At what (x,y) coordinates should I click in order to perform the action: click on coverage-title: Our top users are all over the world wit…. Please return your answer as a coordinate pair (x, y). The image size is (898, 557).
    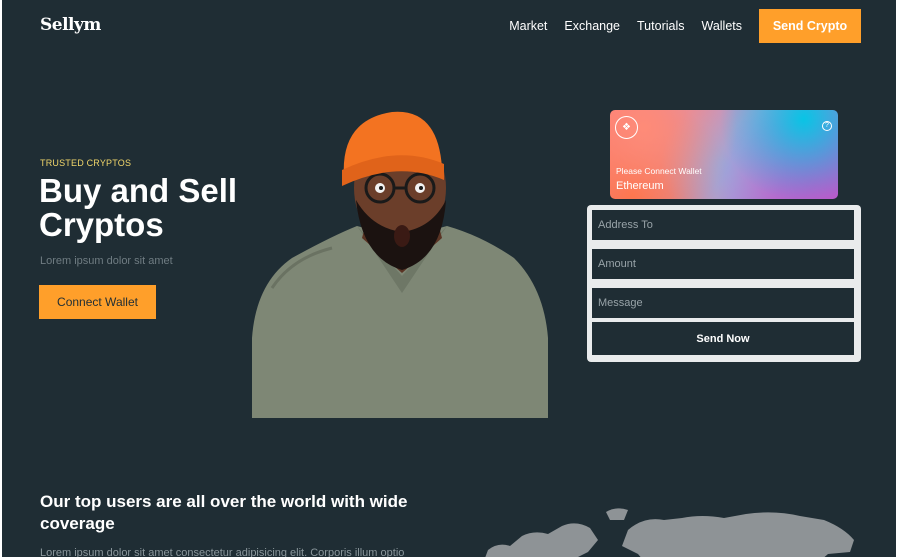
    Looking at the image, I should click on (224, 512).